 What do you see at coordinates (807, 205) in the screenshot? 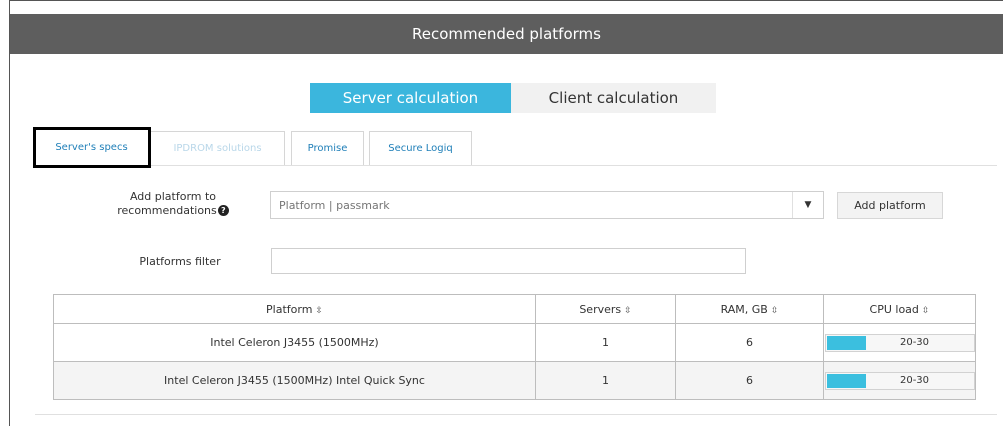
I see `caret-down-icon: ▼` at bounding box center [807, 205].